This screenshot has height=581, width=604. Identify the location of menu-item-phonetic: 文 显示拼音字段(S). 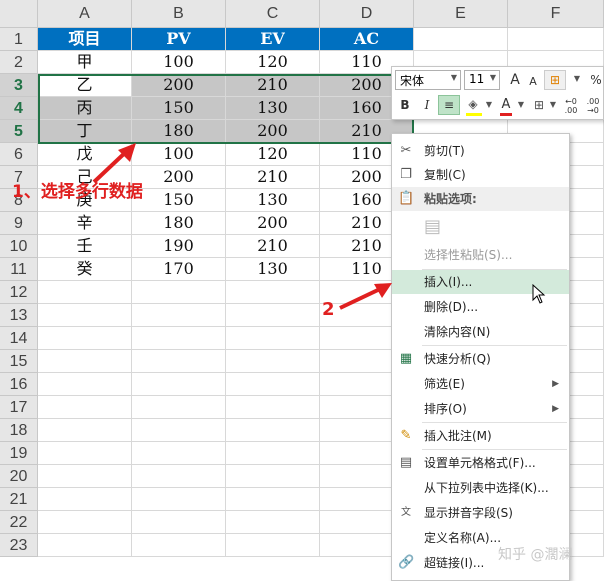
(480, 513).